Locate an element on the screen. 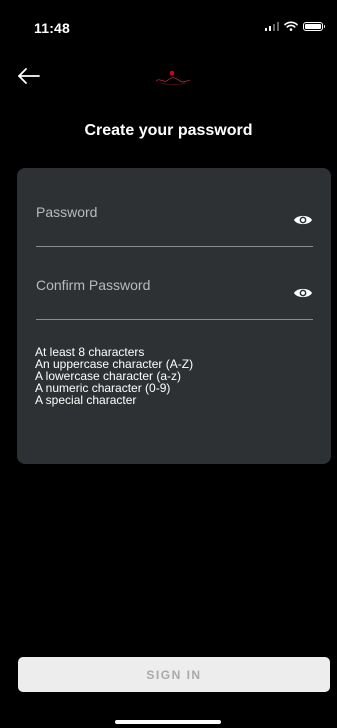  status-icons is located at coordinates (294, 26).